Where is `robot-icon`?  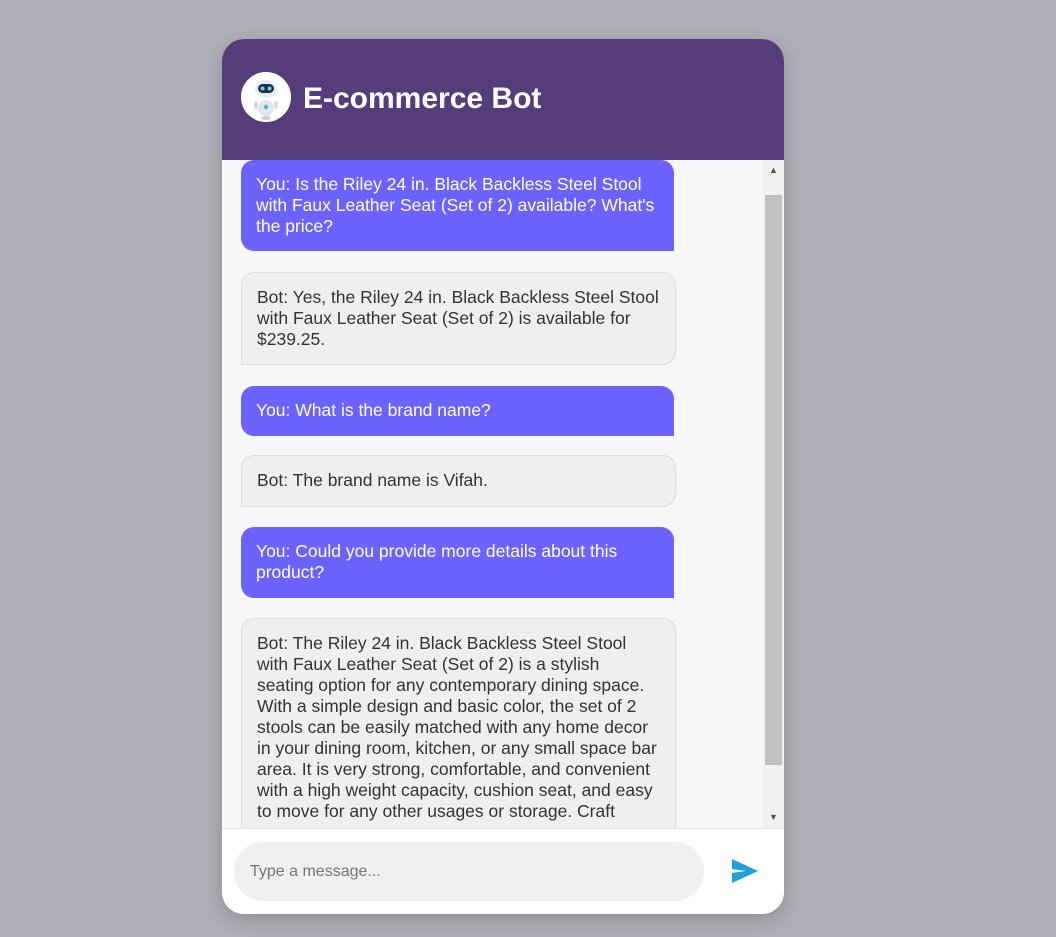
robot-icon is located at coordinates (266, 97).